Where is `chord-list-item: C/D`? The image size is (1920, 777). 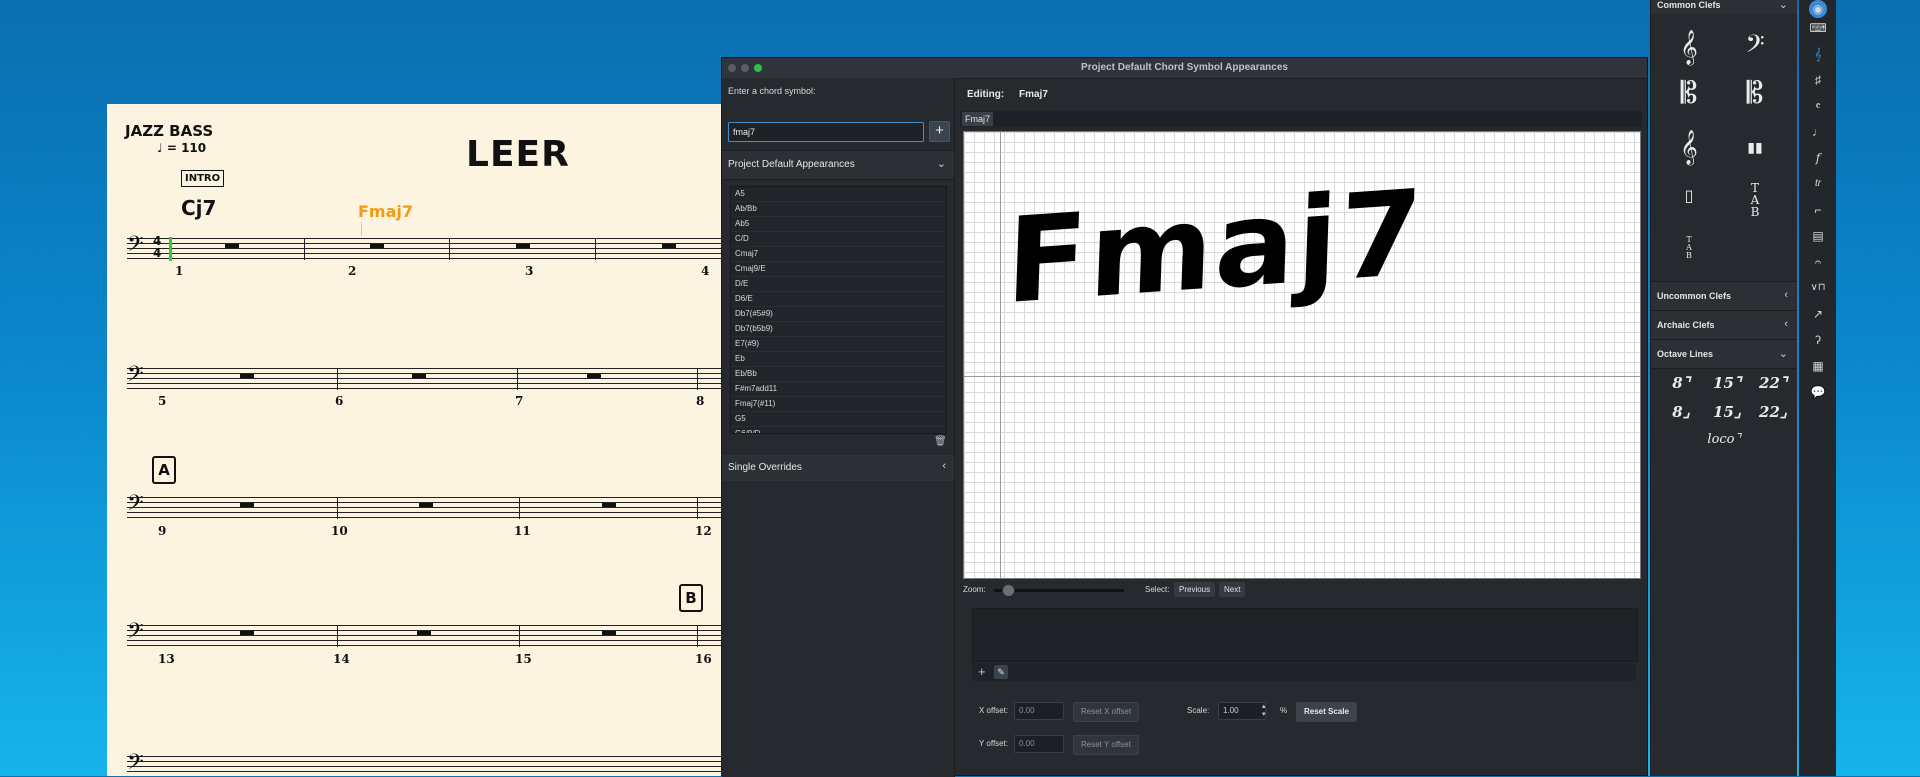
chord-list-item: C/D is located at coordinates (838, 239).